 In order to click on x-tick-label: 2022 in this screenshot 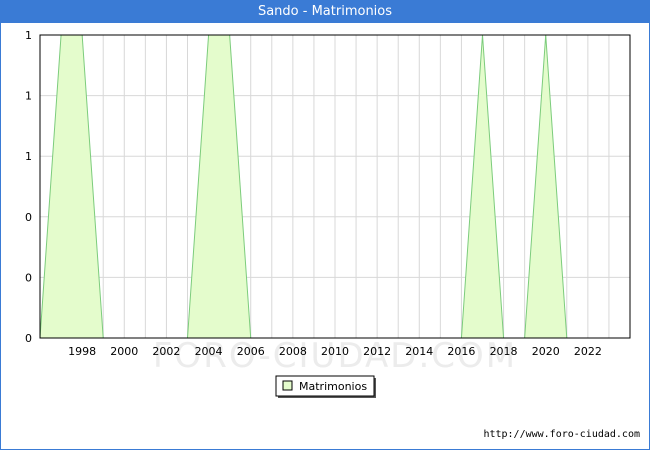, I will do `click(588, 351)`.